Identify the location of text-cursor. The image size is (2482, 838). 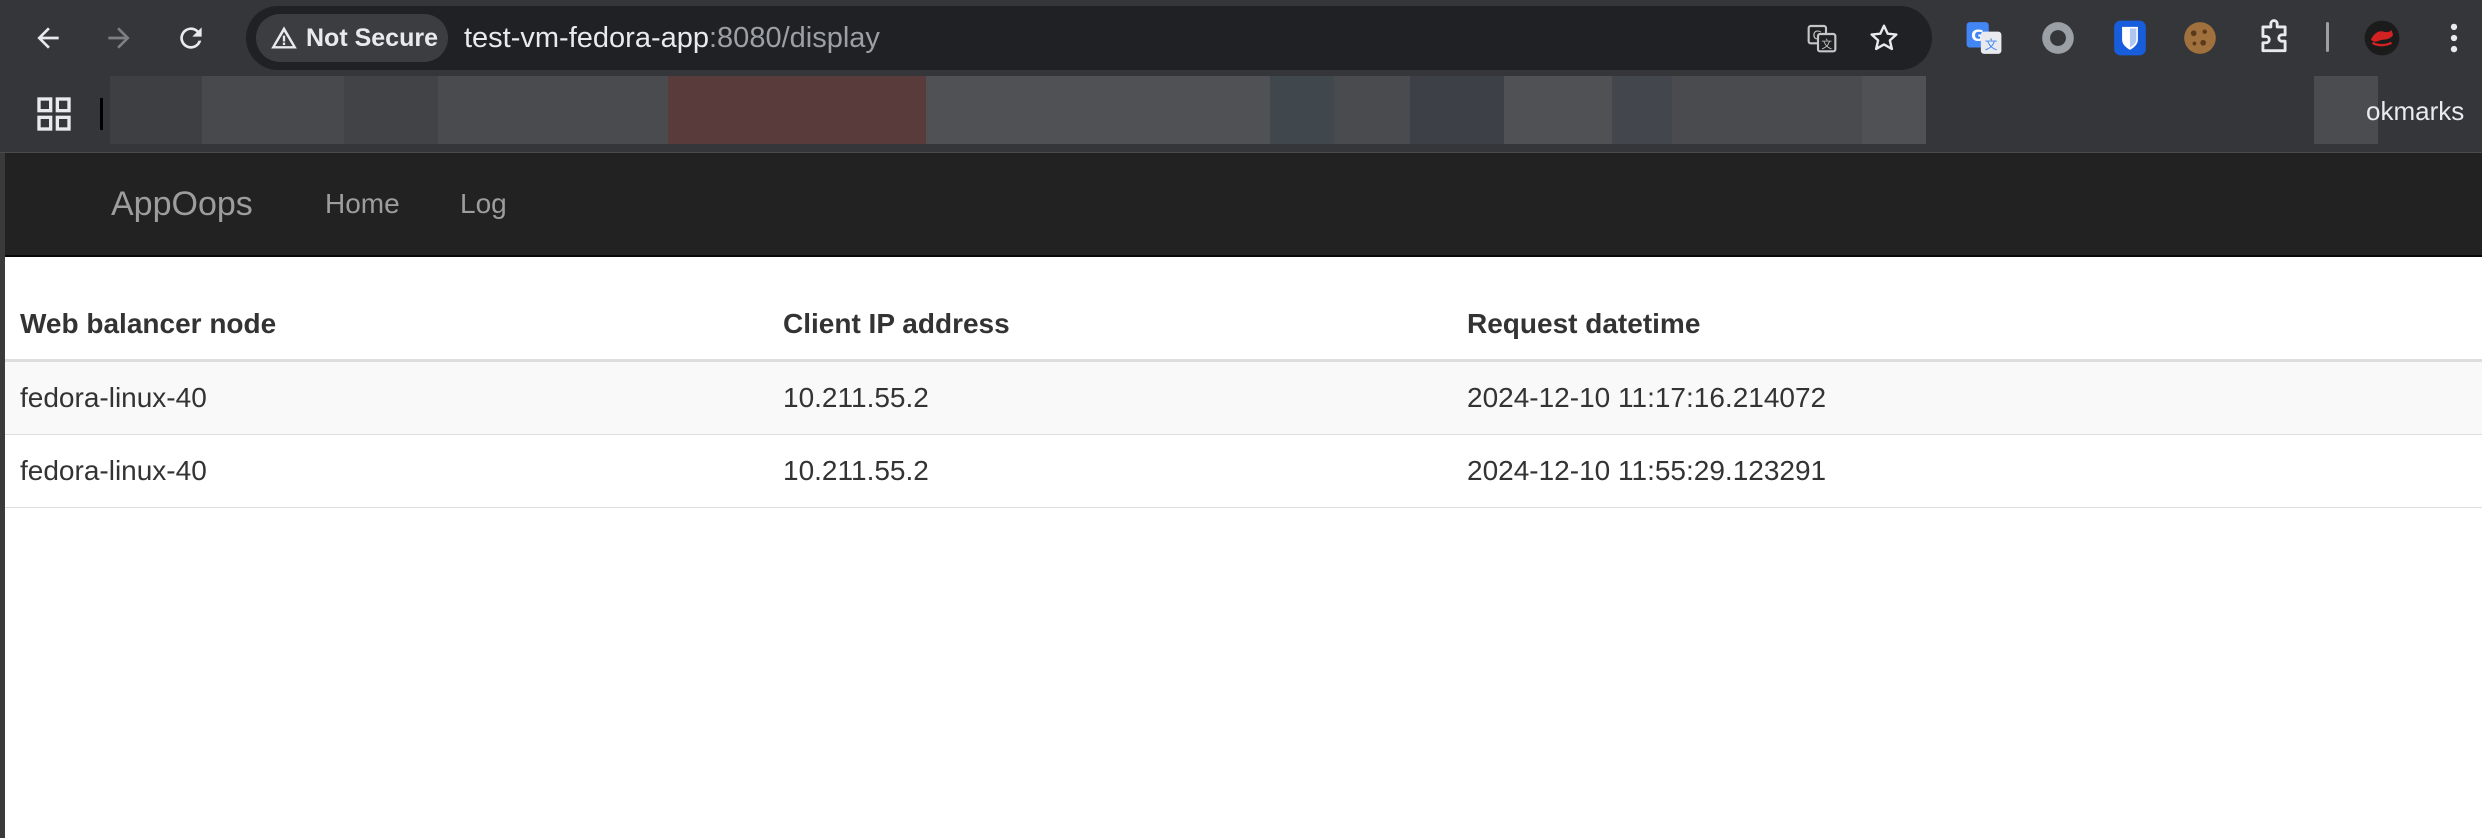
(101, 114).